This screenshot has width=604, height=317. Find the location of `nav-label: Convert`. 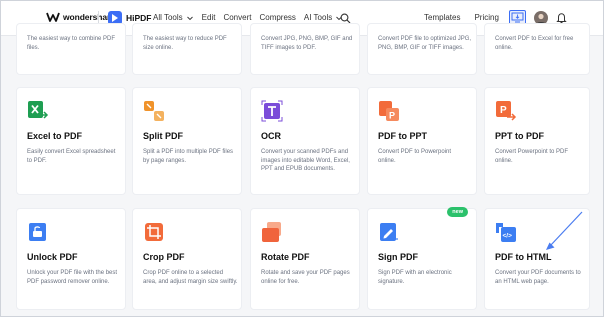

nav-label: Convert is located at coordinates (237, 17).